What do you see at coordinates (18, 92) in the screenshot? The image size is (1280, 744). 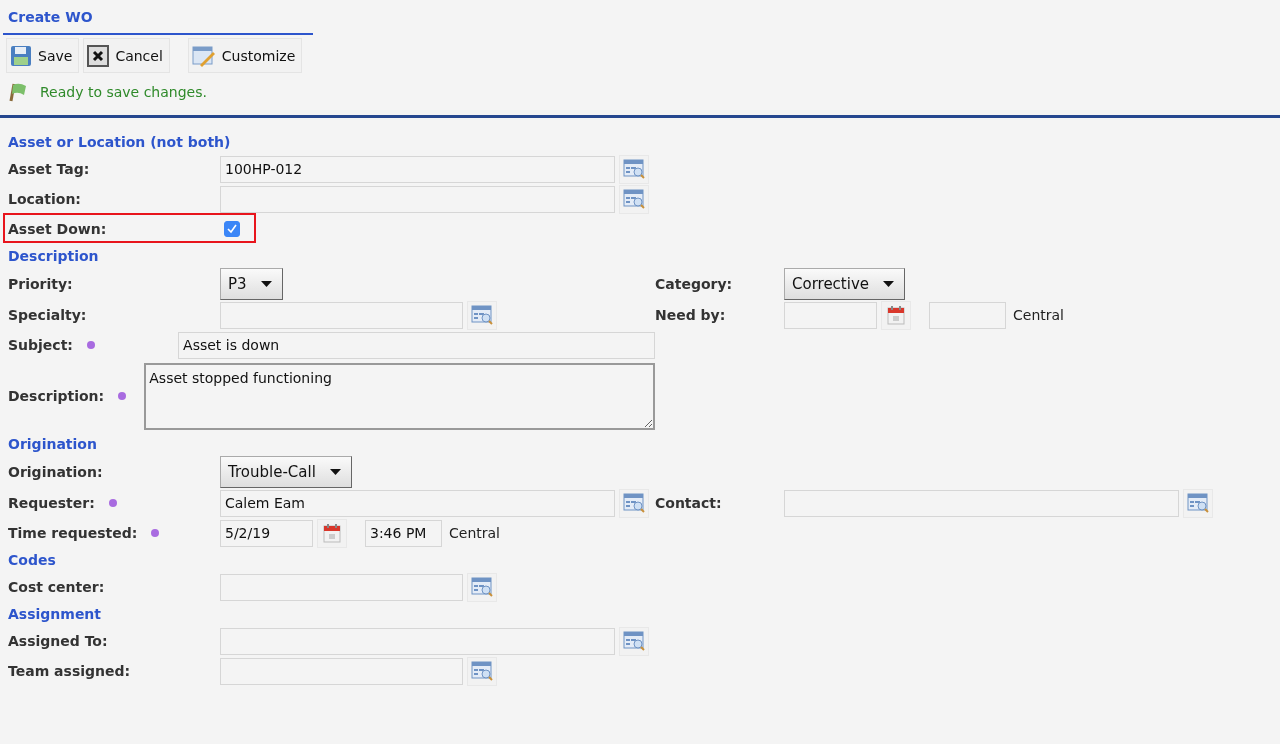 I see `flag-icon` at bounding box center [18, 92].